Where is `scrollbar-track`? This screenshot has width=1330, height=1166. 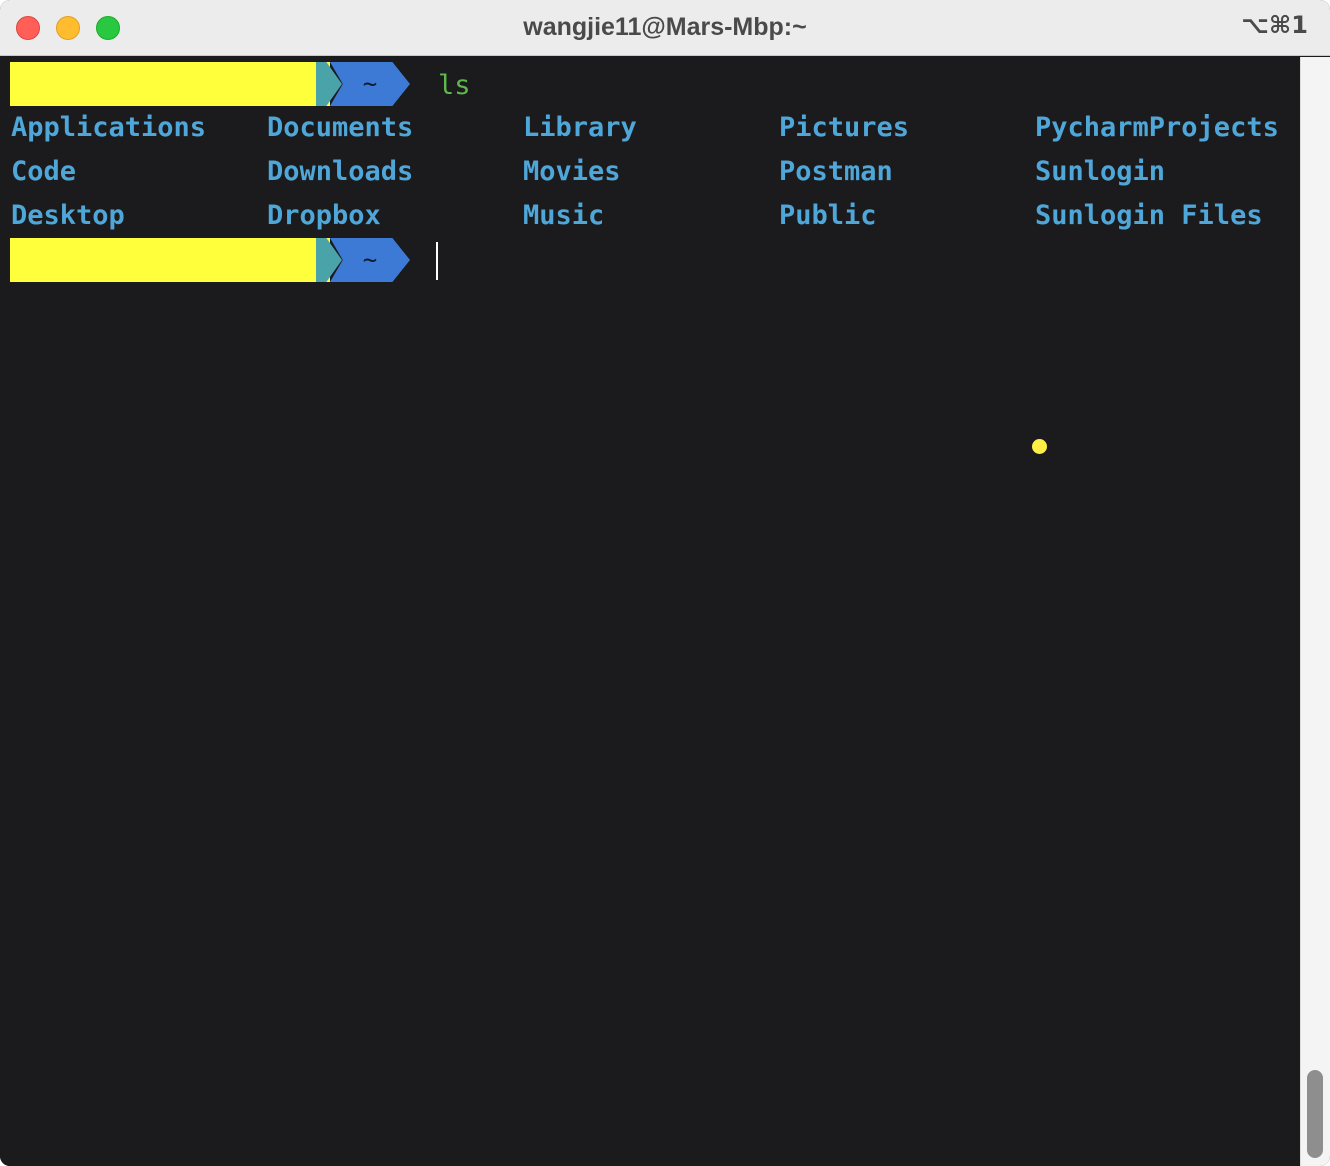
scrollbar-track is located at coordinates (1315, 611).